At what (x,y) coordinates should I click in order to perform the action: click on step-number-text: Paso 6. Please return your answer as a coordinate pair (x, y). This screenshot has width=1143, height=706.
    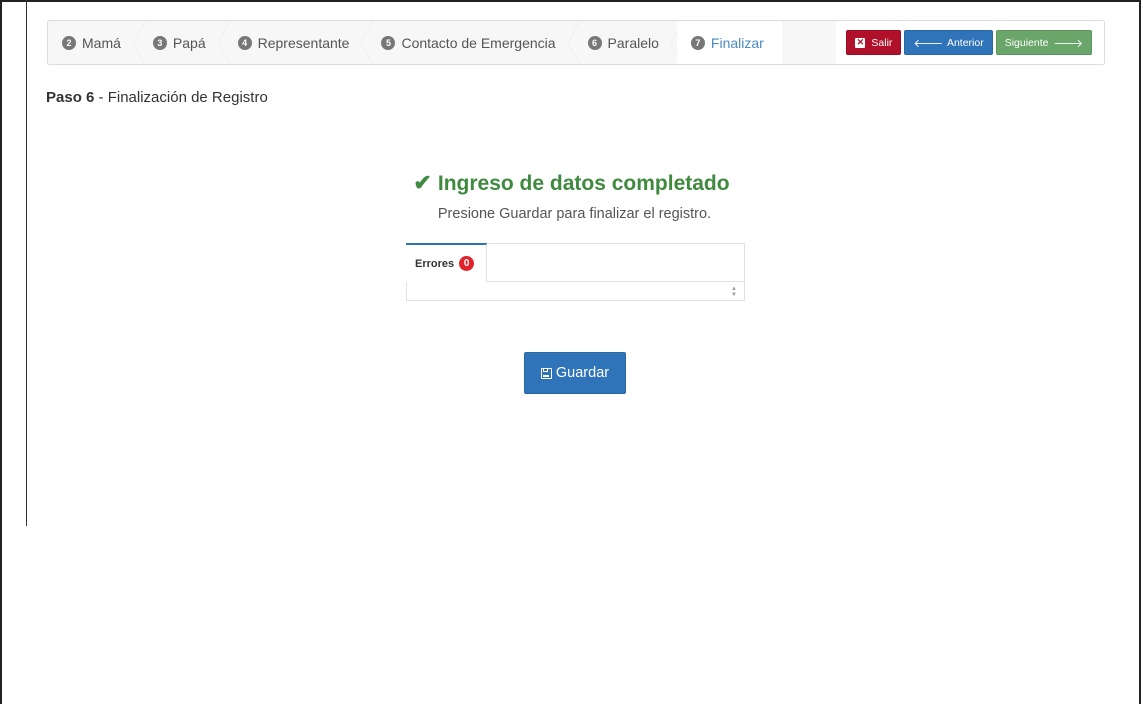
    Looking at the image, I should click on (70, 97).